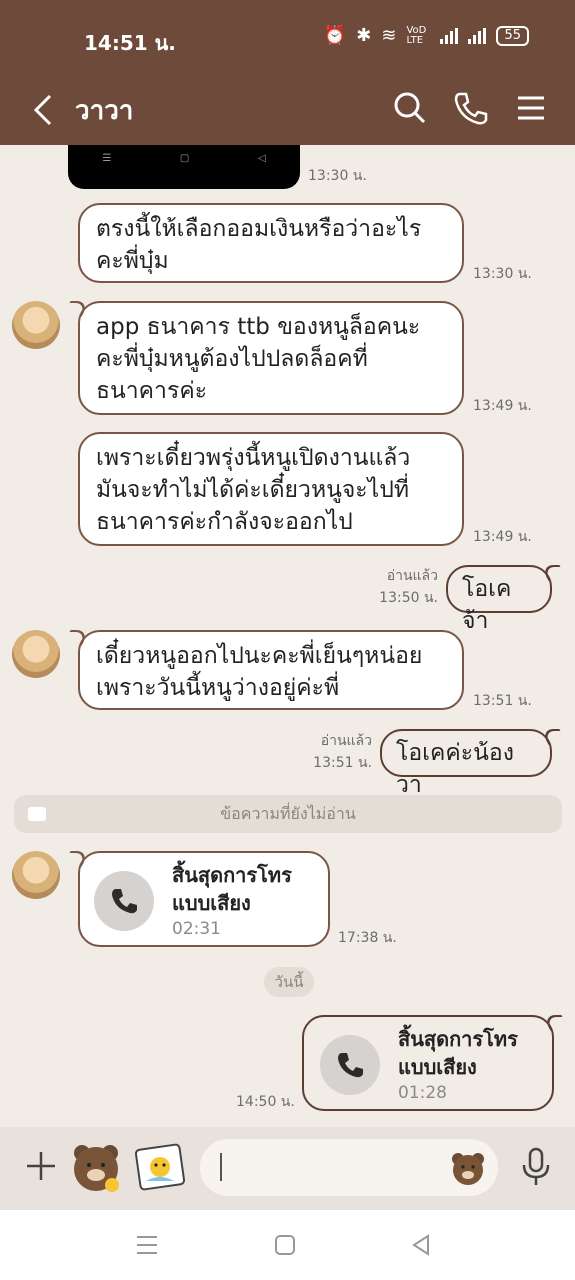  I want to click on text-caret, so click(221, 1167).